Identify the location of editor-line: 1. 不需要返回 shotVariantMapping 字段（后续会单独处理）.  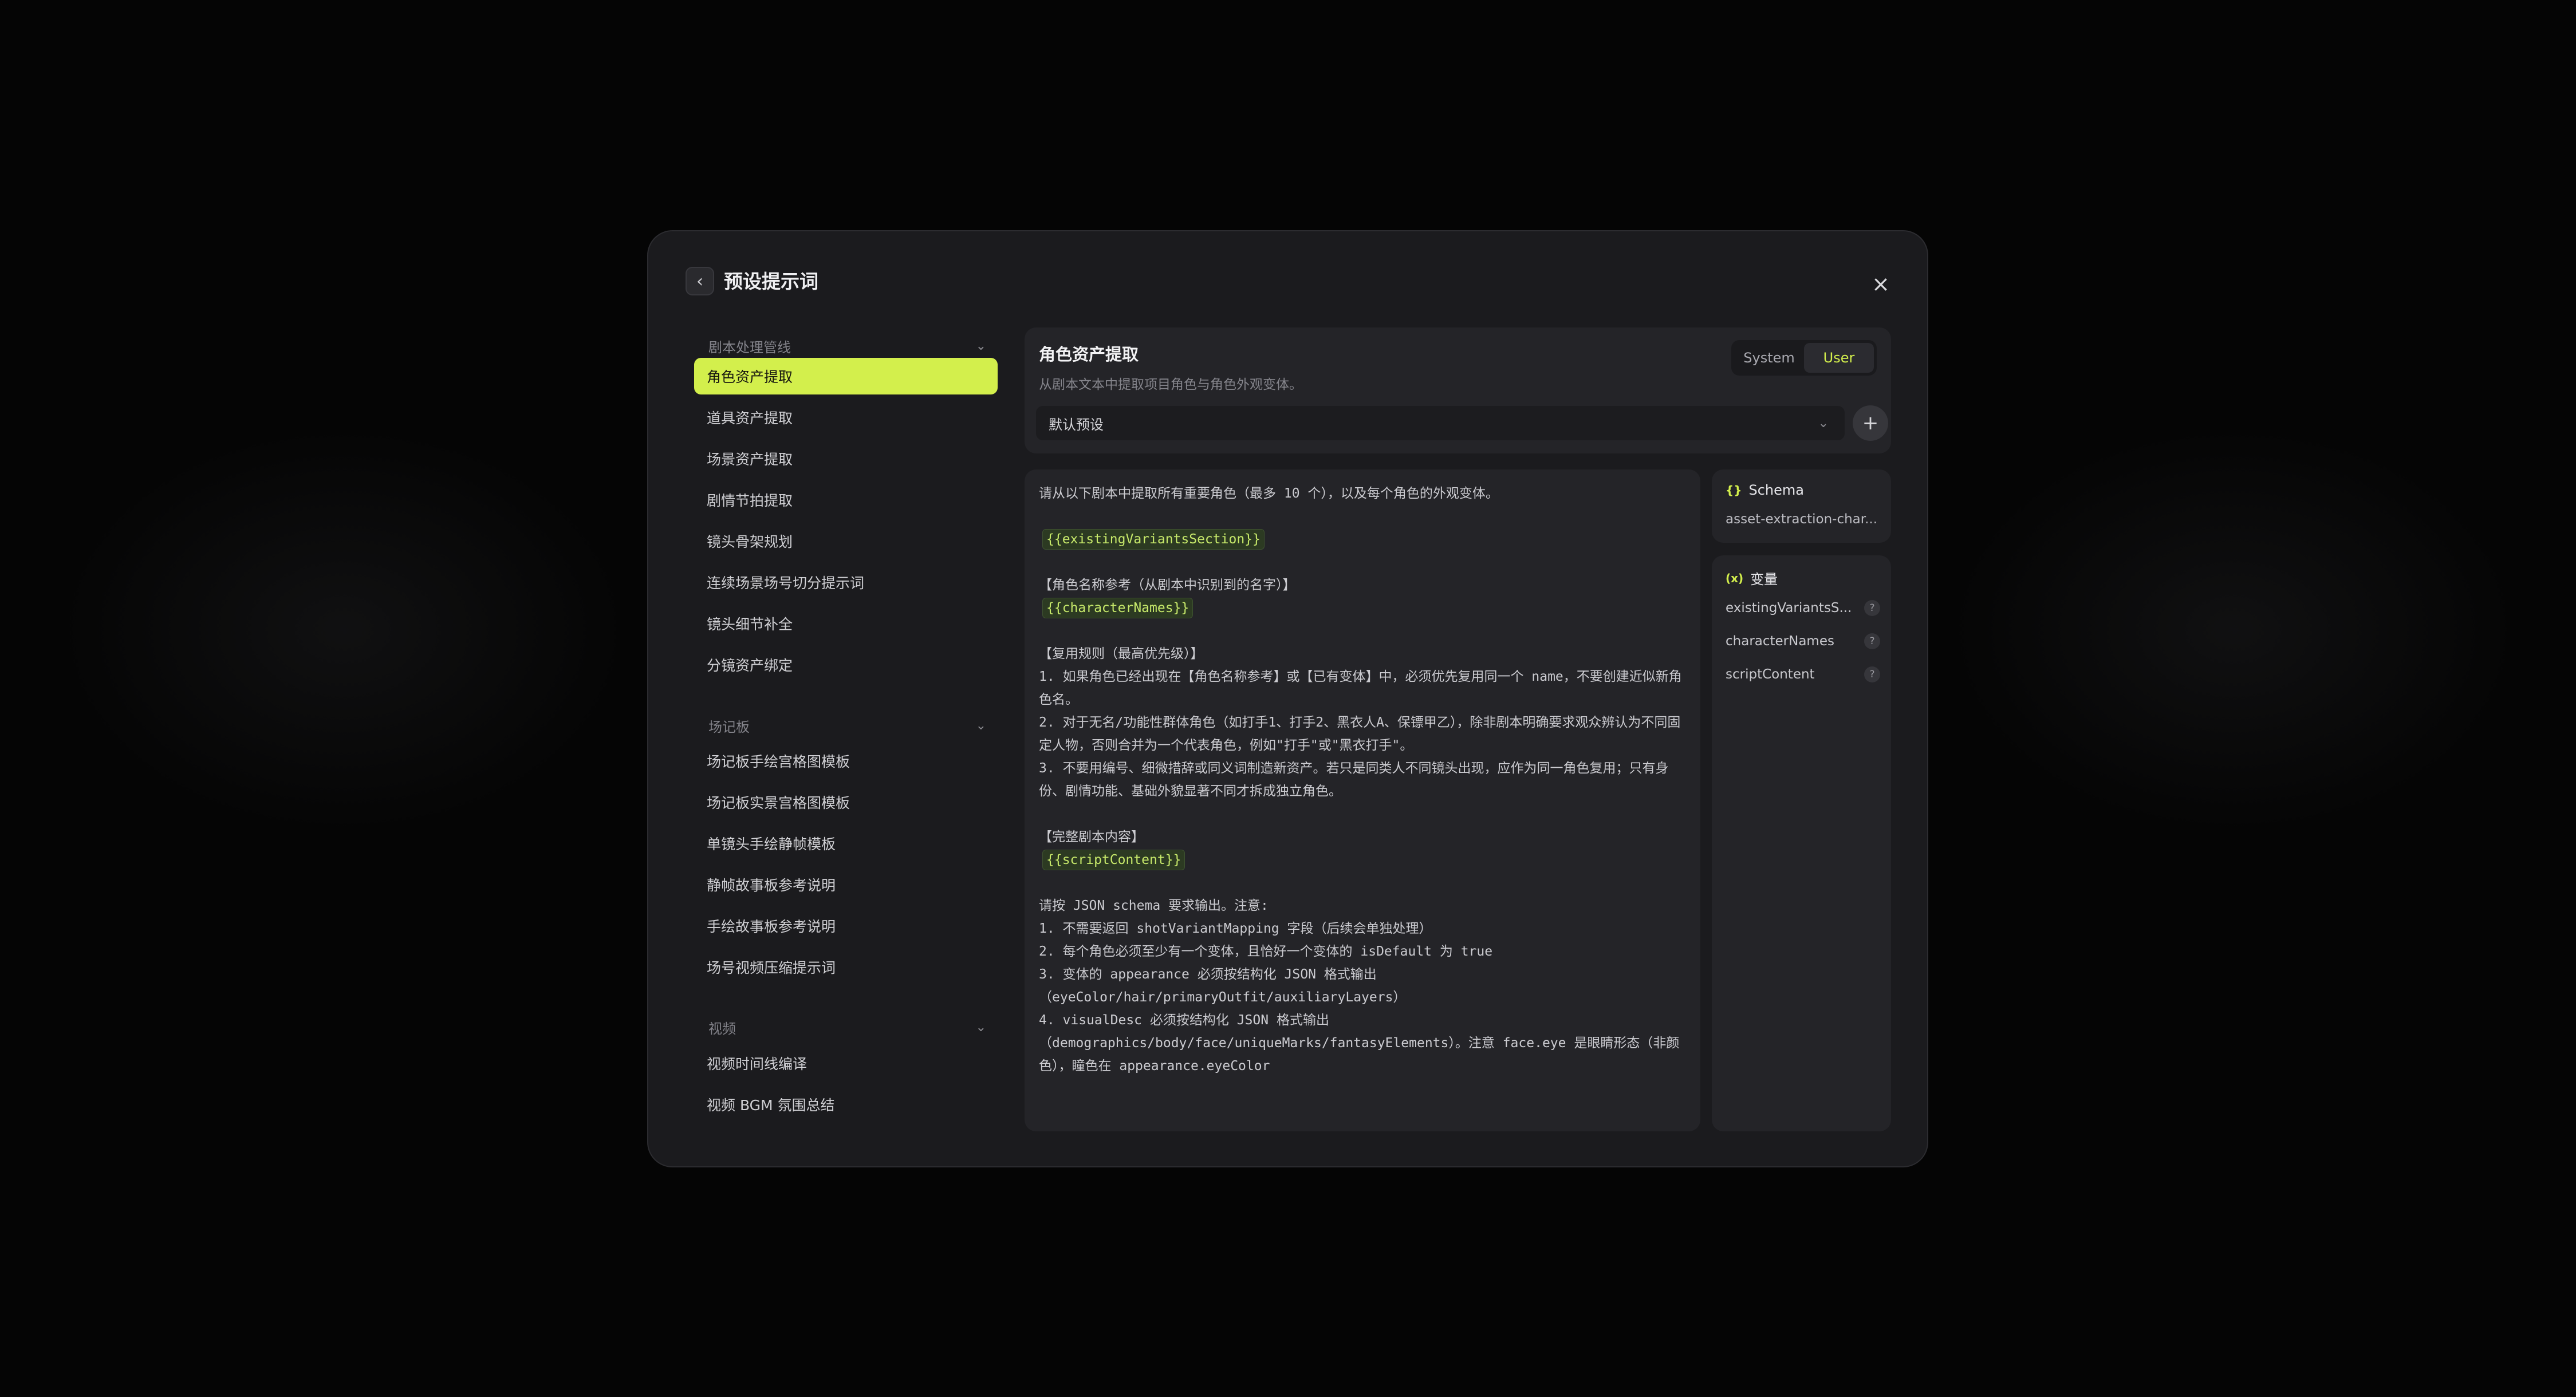
(1235, 928).